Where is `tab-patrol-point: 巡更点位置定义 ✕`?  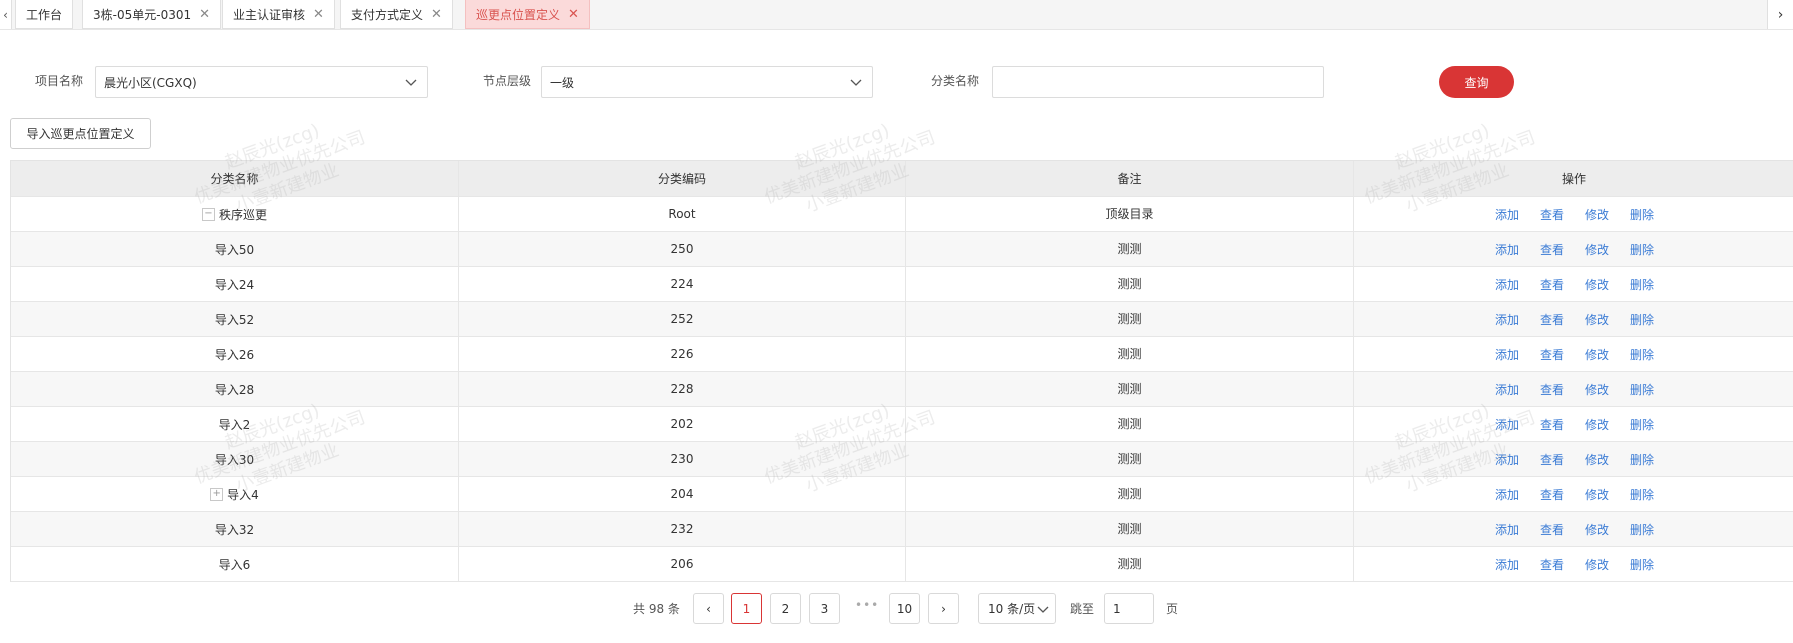
tab-patrol-point: 巡更点位置定义 ✕ is located at coordinates (527, 14).